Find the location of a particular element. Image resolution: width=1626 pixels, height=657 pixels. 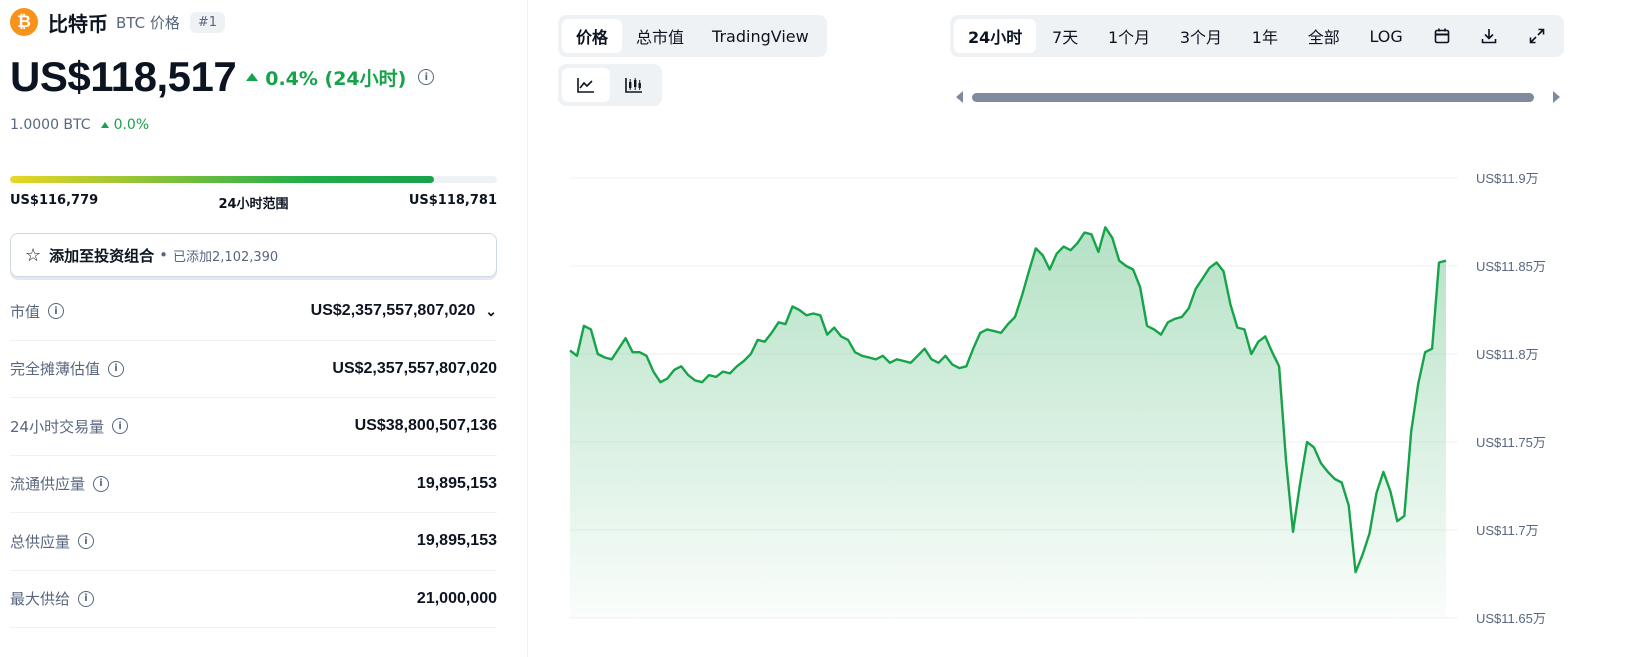

btc-value: 1.0000 BTC is located at coordinates (50, 125).